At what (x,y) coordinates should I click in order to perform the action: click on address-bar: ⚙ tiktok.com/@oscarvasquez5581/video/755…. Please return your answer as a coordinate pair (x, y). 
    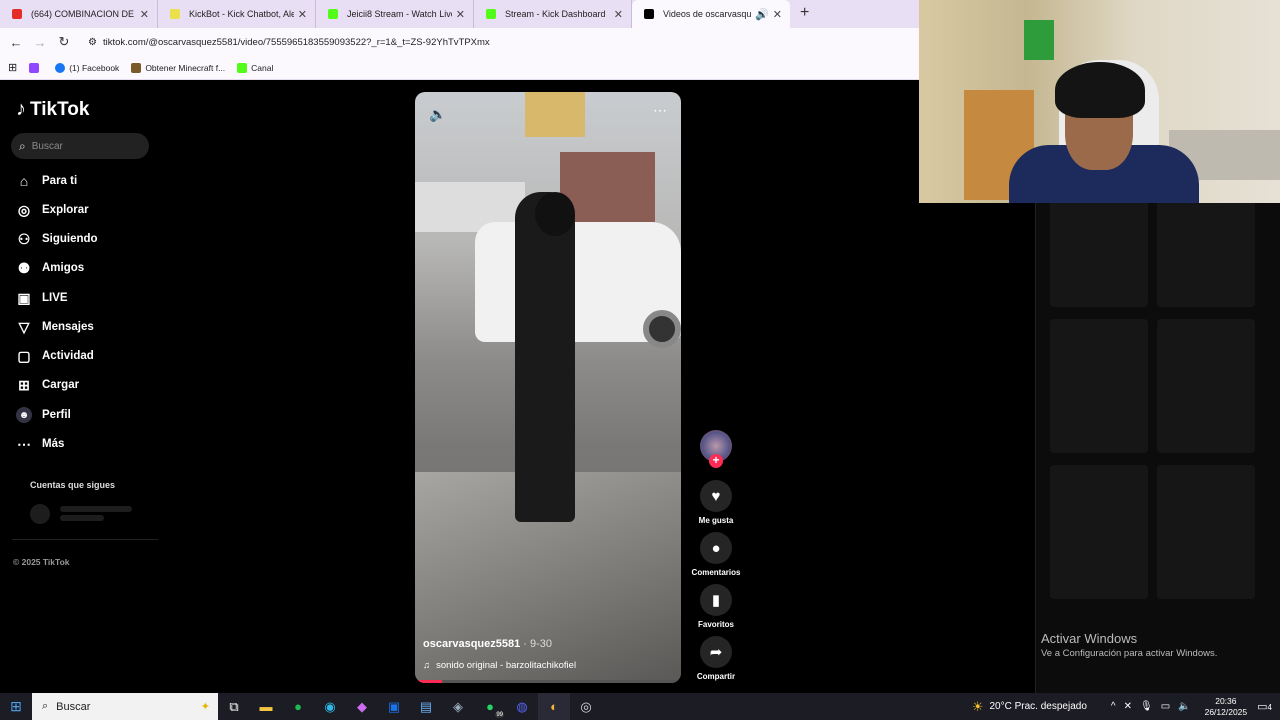
    Looking at the image, I should click on (497, 42).